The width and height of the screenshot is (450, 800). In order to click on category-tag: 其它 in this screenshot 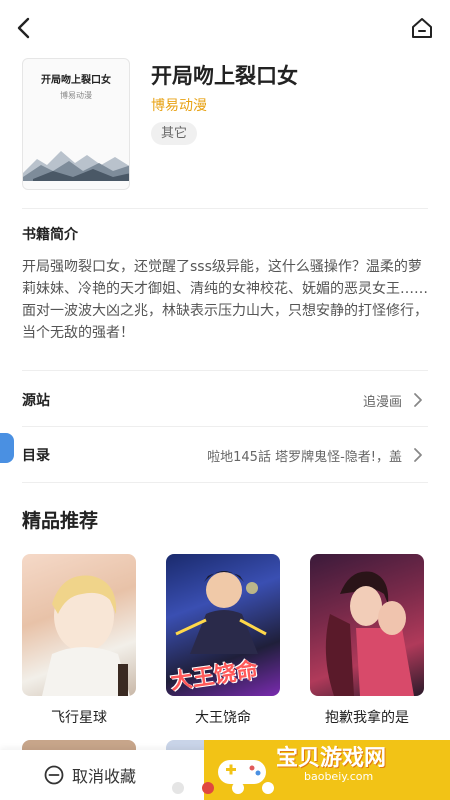, I will do `click(174, 133)`.